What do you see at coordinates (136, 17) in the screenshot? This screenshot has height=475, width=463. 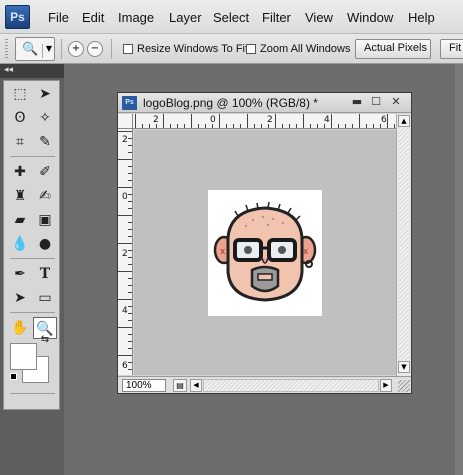 I see `menu-image: Image` at bounding box center [136, 17].